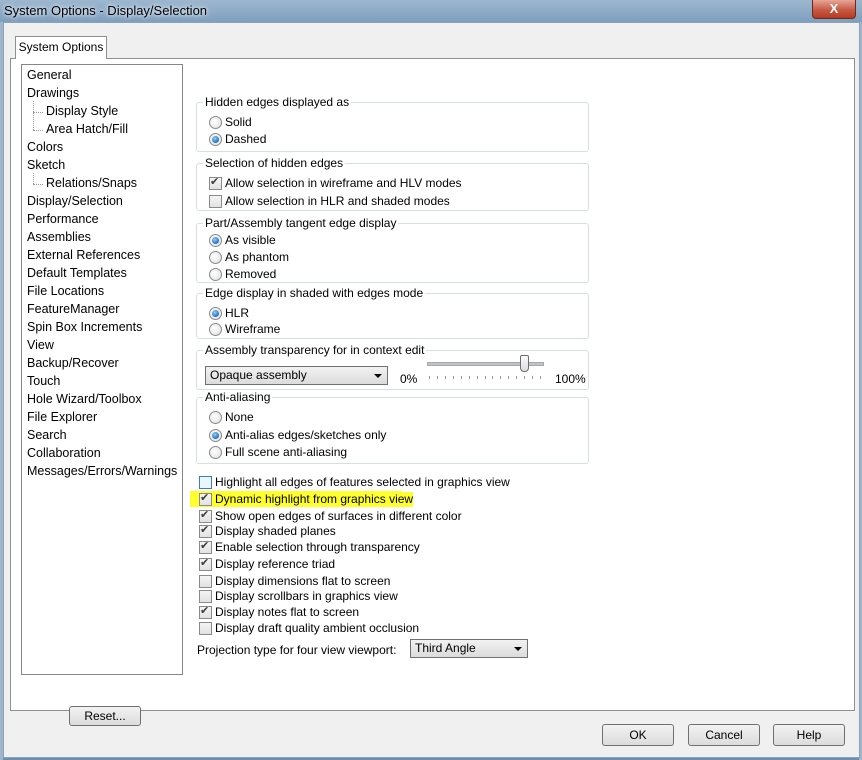 This screenshot has width=862, height=760. I want to click on tree-item: Relations/Snaps, so click(91, 184).